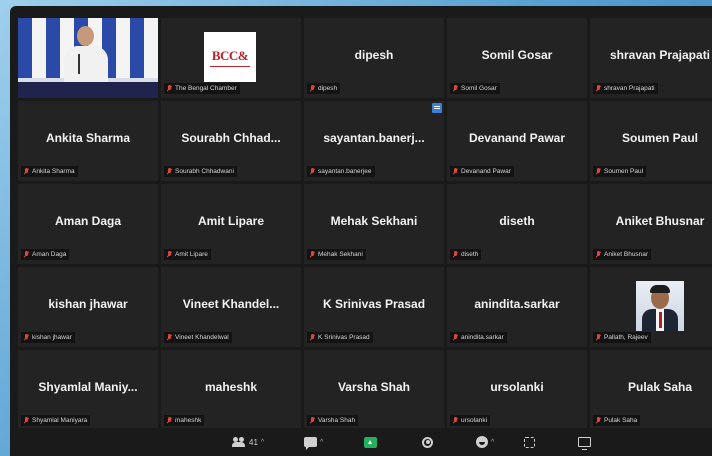 Image resolution: width=712 pixels, height=456 pixels. Describe the element at coordinates (466, 254) in the screenshot. I see `participant-name-label: diseth` at that location.